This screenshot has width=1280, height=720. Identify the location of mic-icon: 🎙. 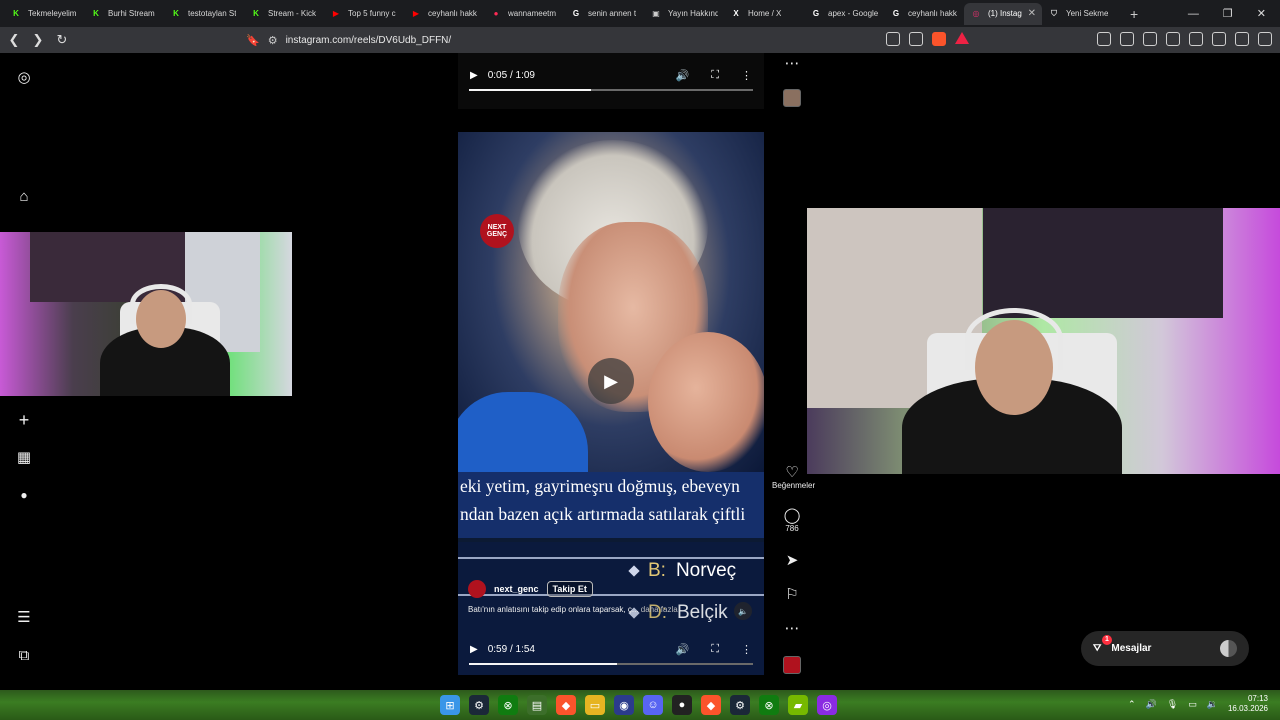
(1172, 704).